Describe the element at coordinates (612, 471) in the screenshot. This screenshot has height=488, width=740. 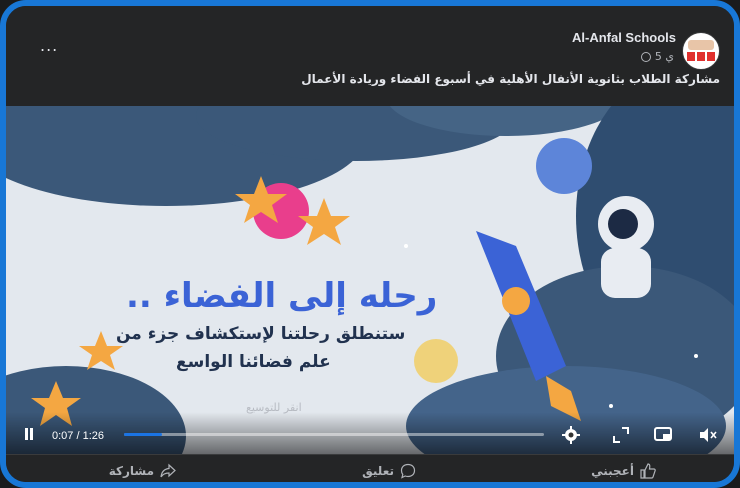
I see `like-label: أعجبني` at that location.